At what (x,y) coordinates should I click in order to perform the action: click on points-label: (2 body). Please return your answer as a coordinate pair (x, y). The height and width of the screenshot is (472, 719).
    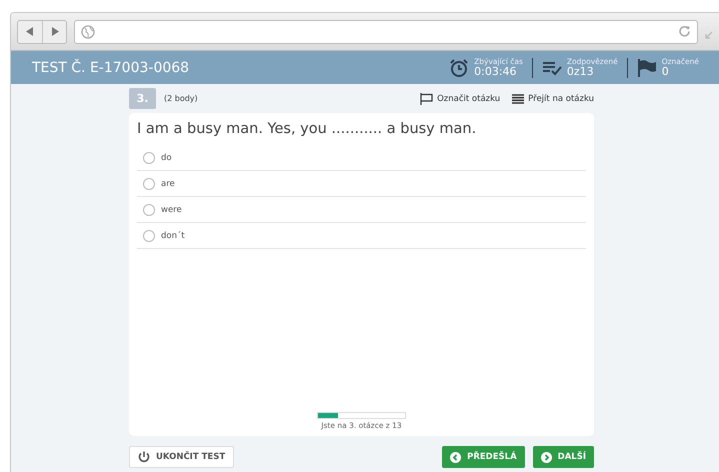
    Looking at the image, I should click on (181, 98).